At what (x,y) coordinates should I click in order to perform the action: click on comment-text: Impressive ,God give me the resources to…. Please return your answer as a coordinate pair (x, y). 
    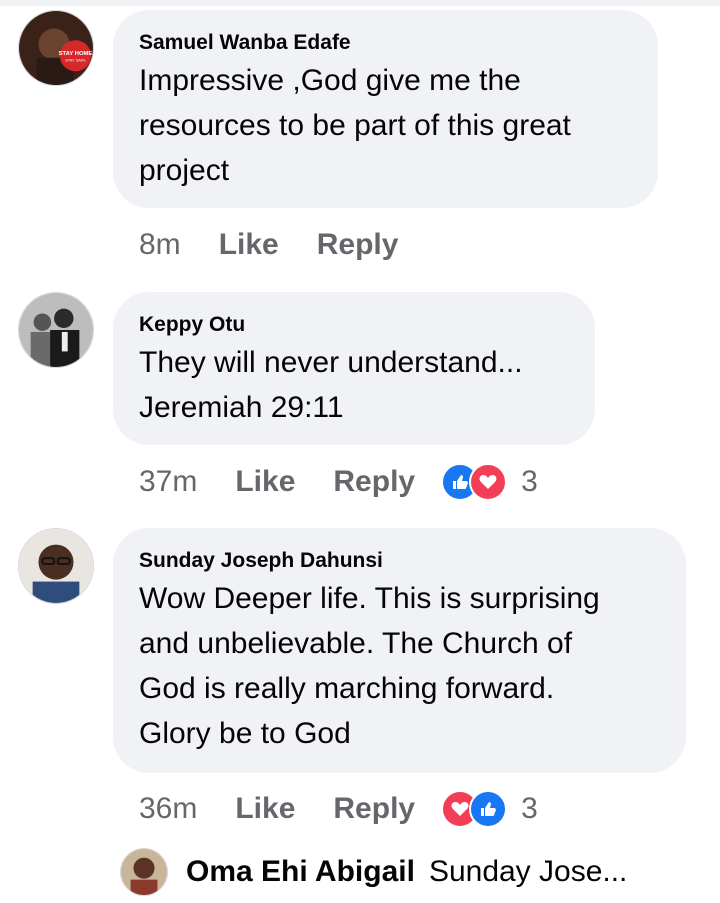
    Looking at the image, I should click on (385, 125).